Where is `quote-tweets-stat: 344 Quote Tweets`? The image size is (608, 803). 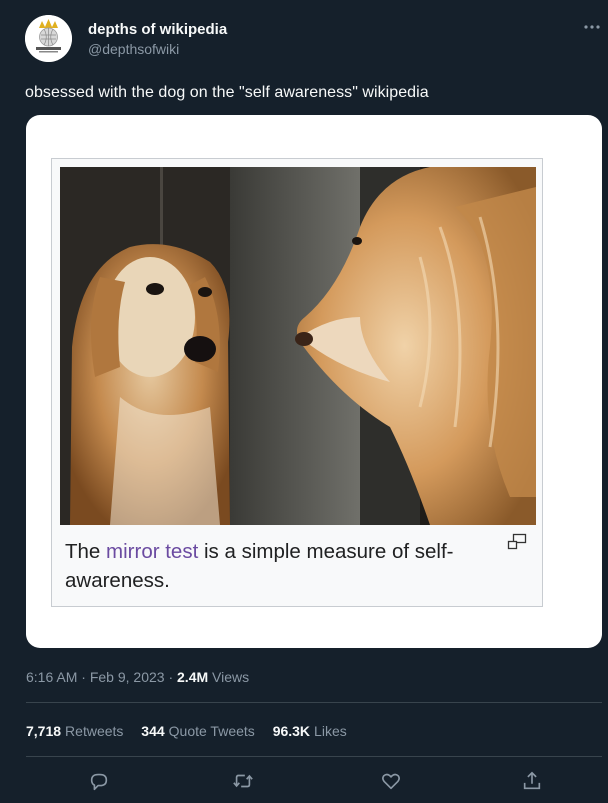 quote-tweets-stat: 344 Quote Tweets is located at coordinates (198, 731).